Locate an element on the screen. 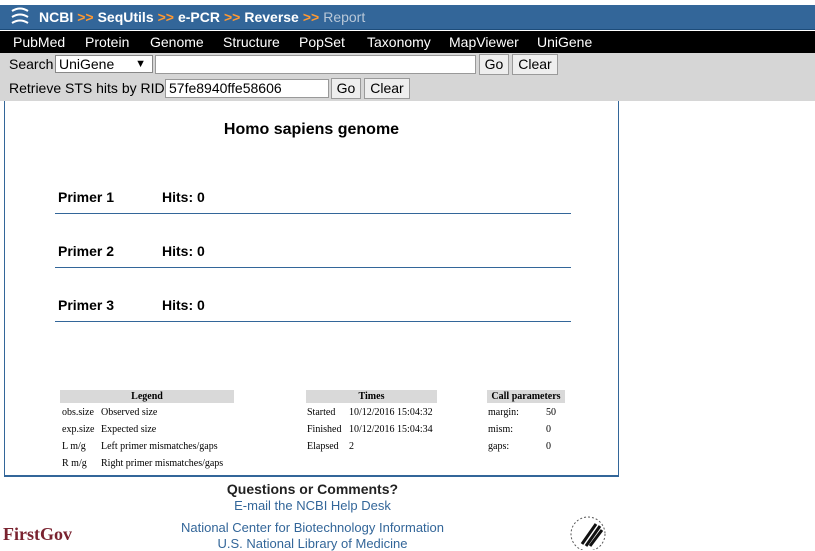 The height and width of the screenshot is (551, 815). times-key: Started is located at coordinates (321, 412).